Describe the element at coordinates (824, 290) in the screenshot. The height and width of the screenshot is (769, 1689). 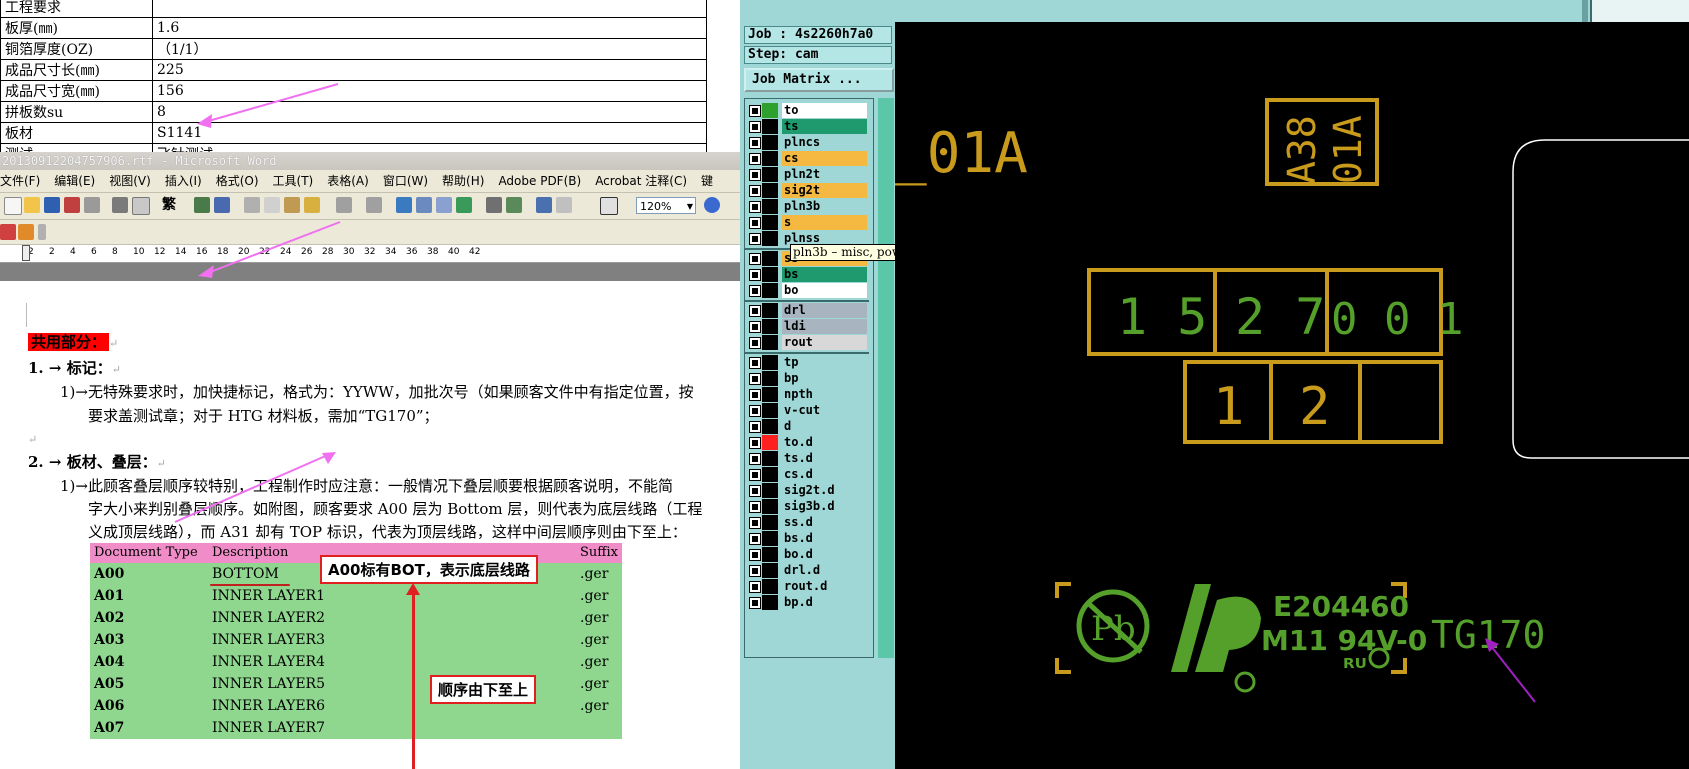
I see `layer-name: bo` at that location.